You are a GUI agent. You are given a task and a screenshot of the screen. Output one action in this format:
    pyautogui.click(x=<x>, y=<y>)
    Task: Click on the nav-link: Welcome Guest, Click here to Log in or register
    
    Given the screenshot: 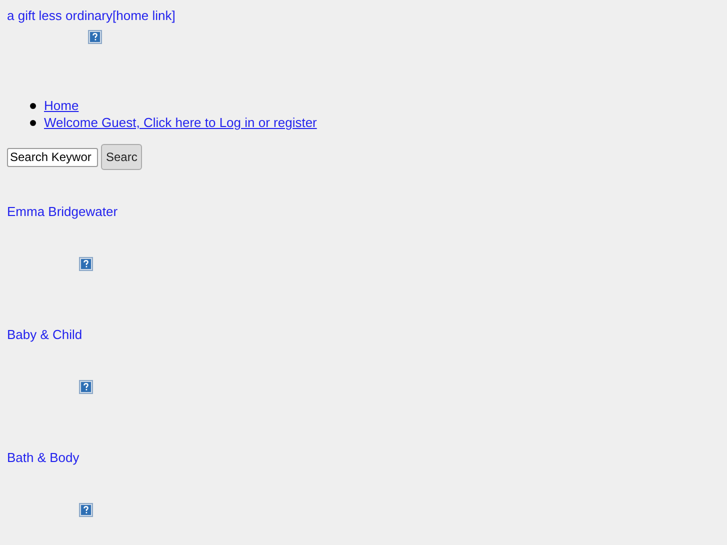 What is the action you would take?
    pyautogui.click(x=180, y=122)
    